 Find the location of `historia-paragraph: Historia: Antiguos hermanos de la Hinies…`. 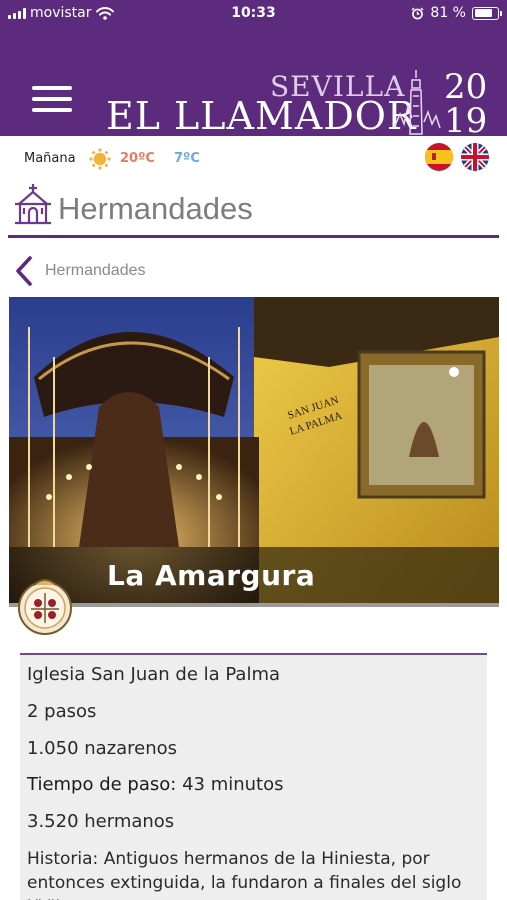

historia-paragraph: Historia: Antiguos hermanos de la Hinies… is located at coordinates (255, 873).